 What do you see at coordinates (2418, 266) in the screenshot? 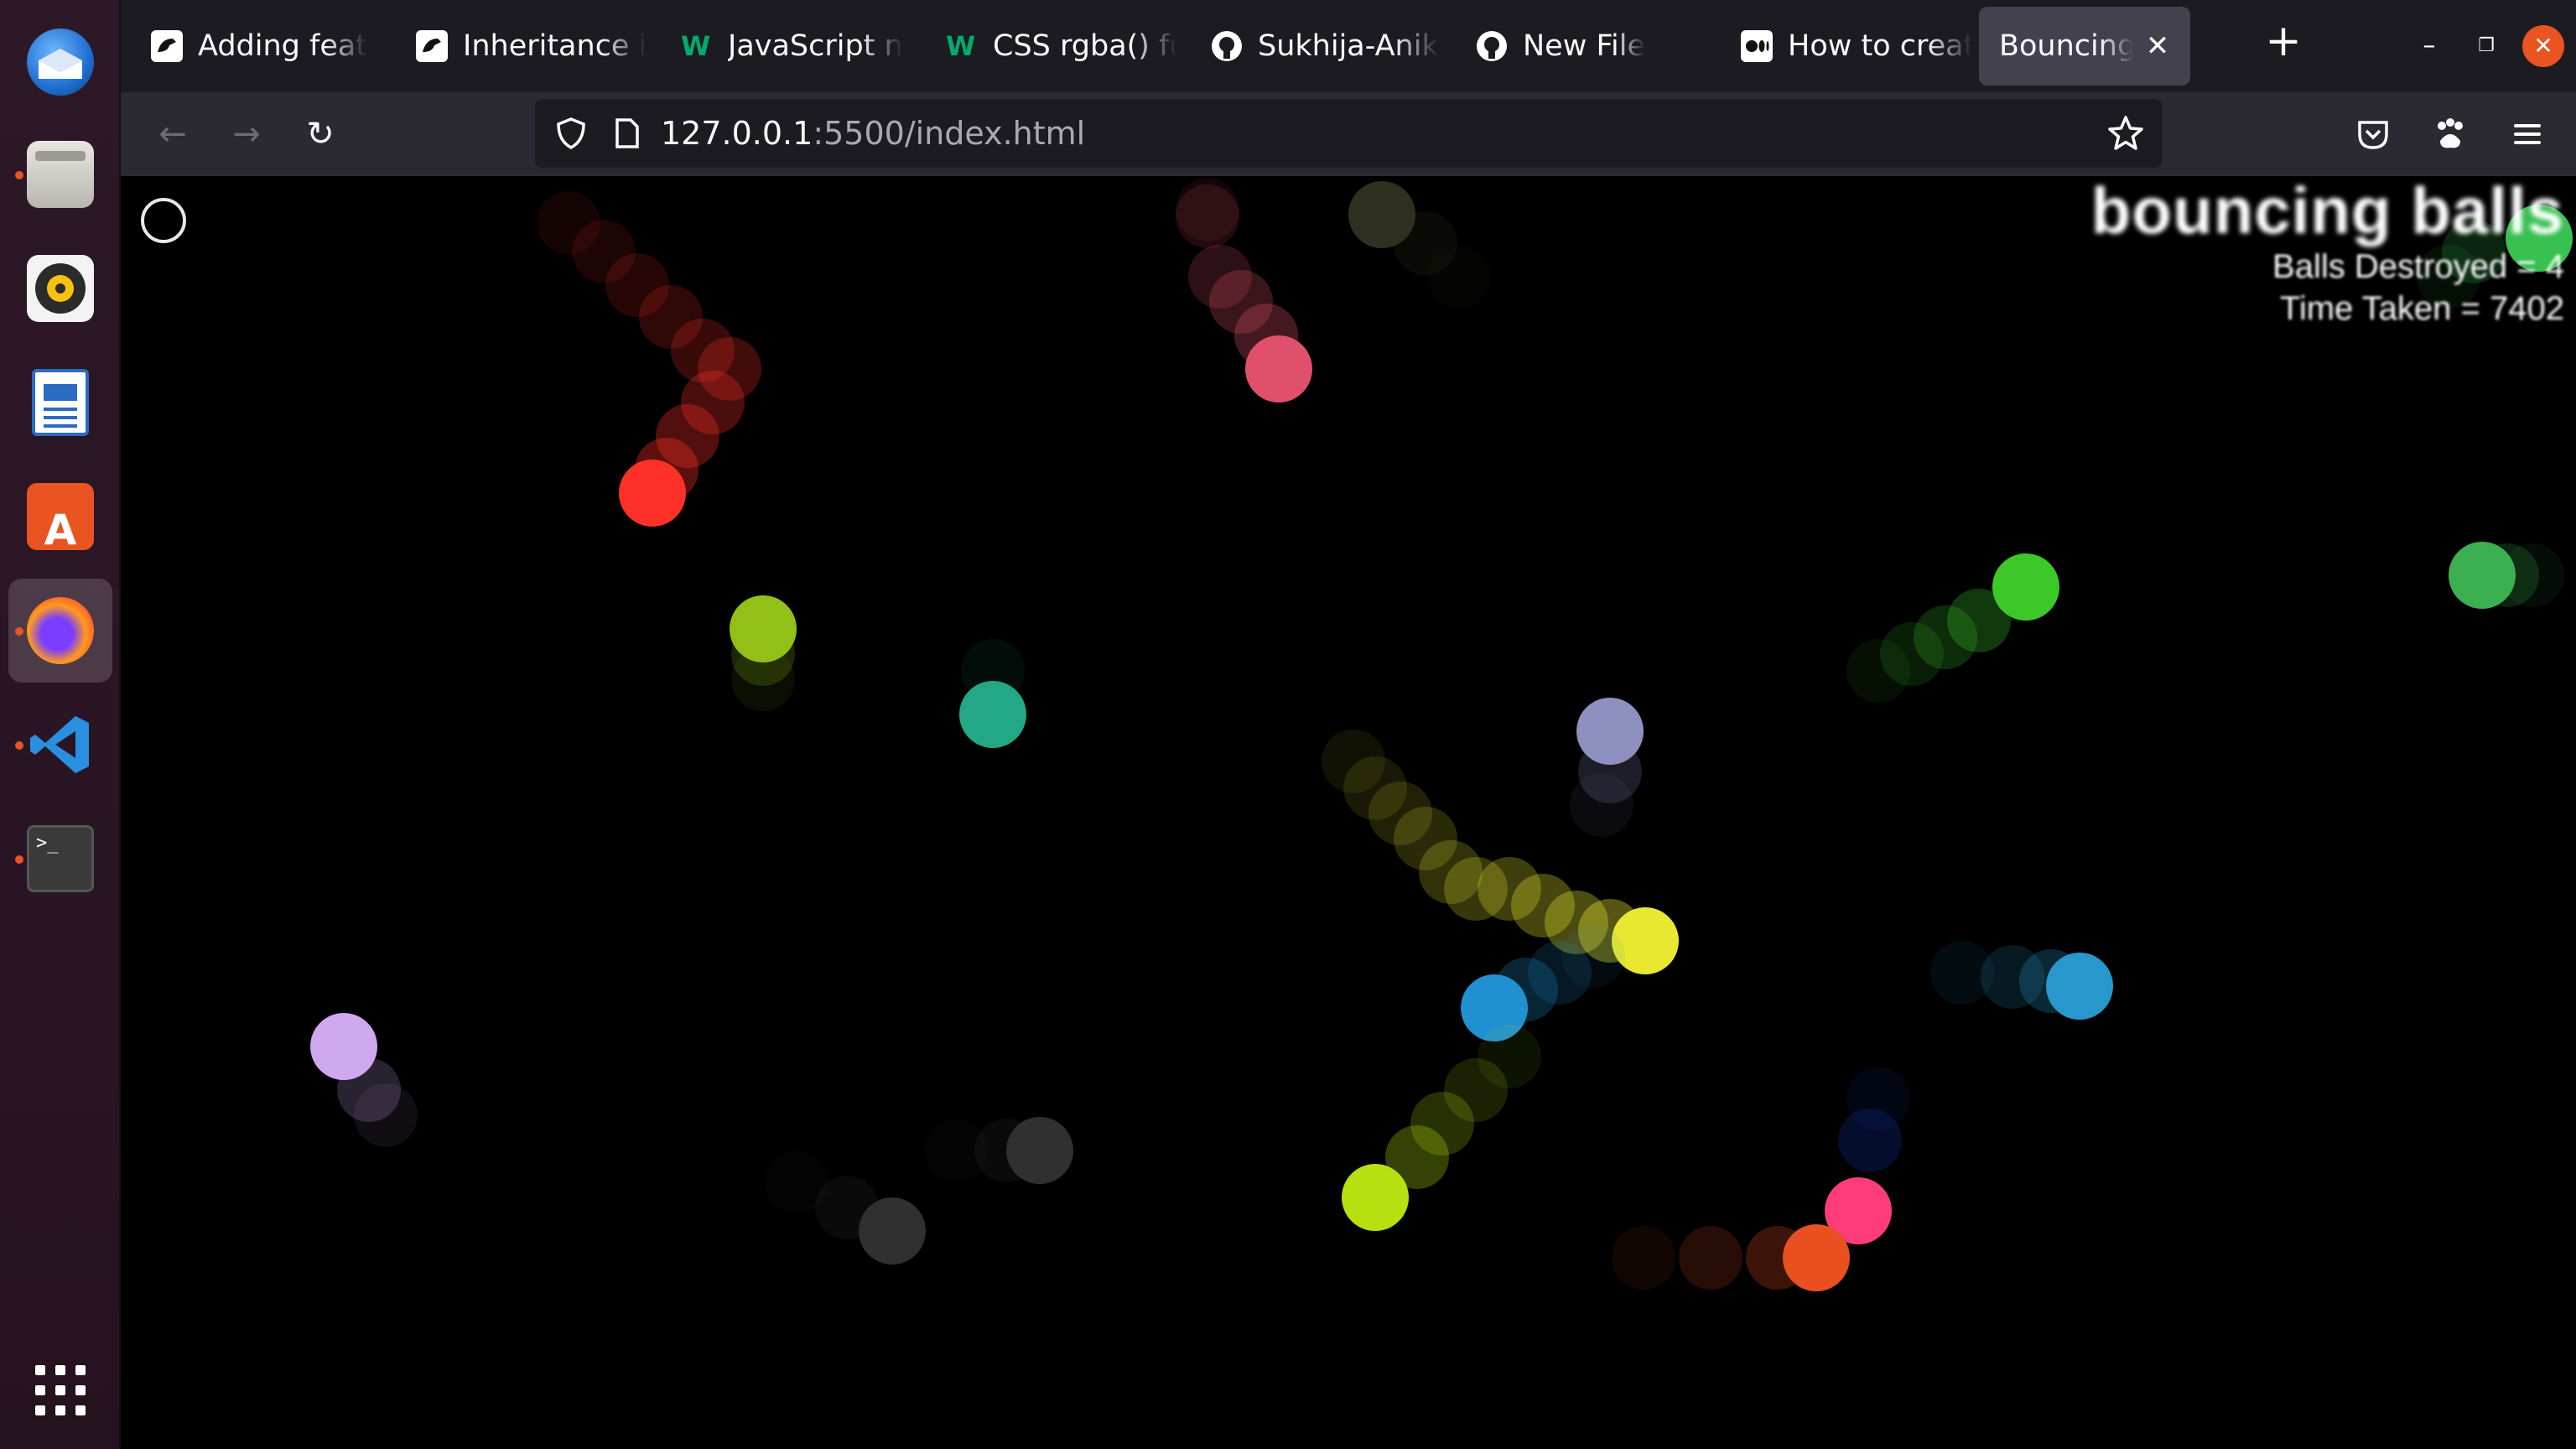
I see `balls-destroyed-counter: Balls Destroyed = 4` at bounding box center [2418, 266].